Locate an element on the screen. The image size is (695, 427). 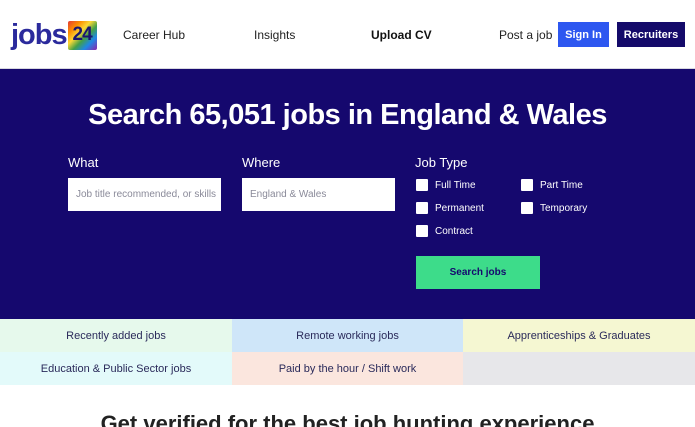
nav-post-a-job: Post a job is located at coordinates (525, 35).